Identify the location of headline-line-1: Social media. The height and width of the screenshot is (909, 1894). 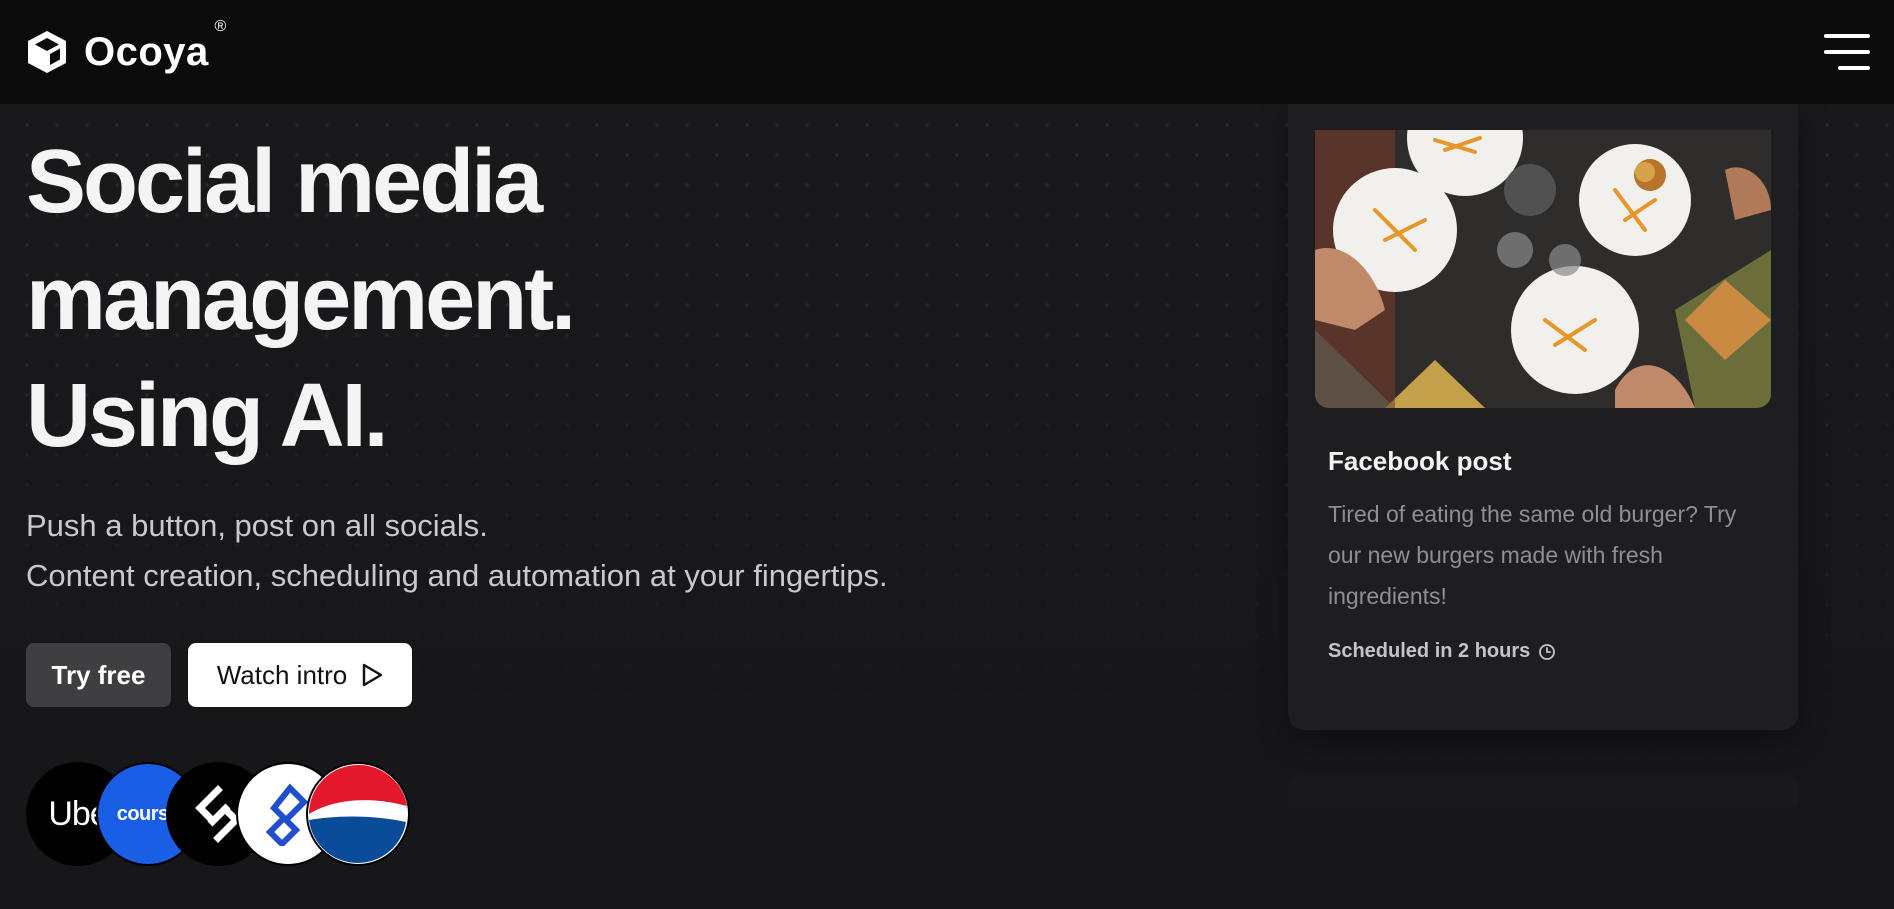
(284, 182).